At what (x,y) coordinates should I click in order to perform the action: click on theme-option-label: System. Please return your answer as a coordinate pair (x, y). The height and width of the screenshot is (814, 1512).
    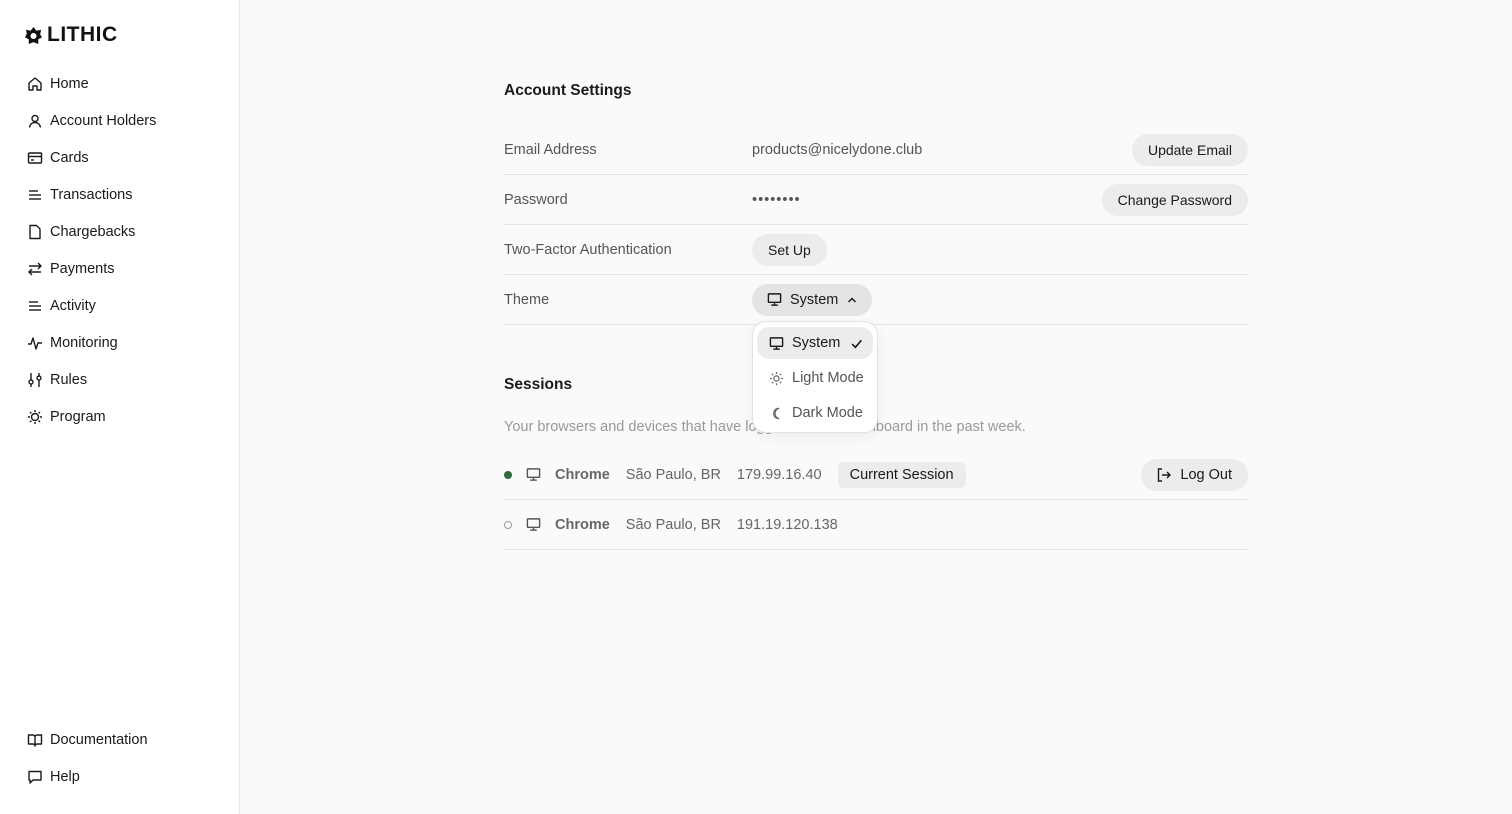
    Looking at the image, I should click on (816, 343).